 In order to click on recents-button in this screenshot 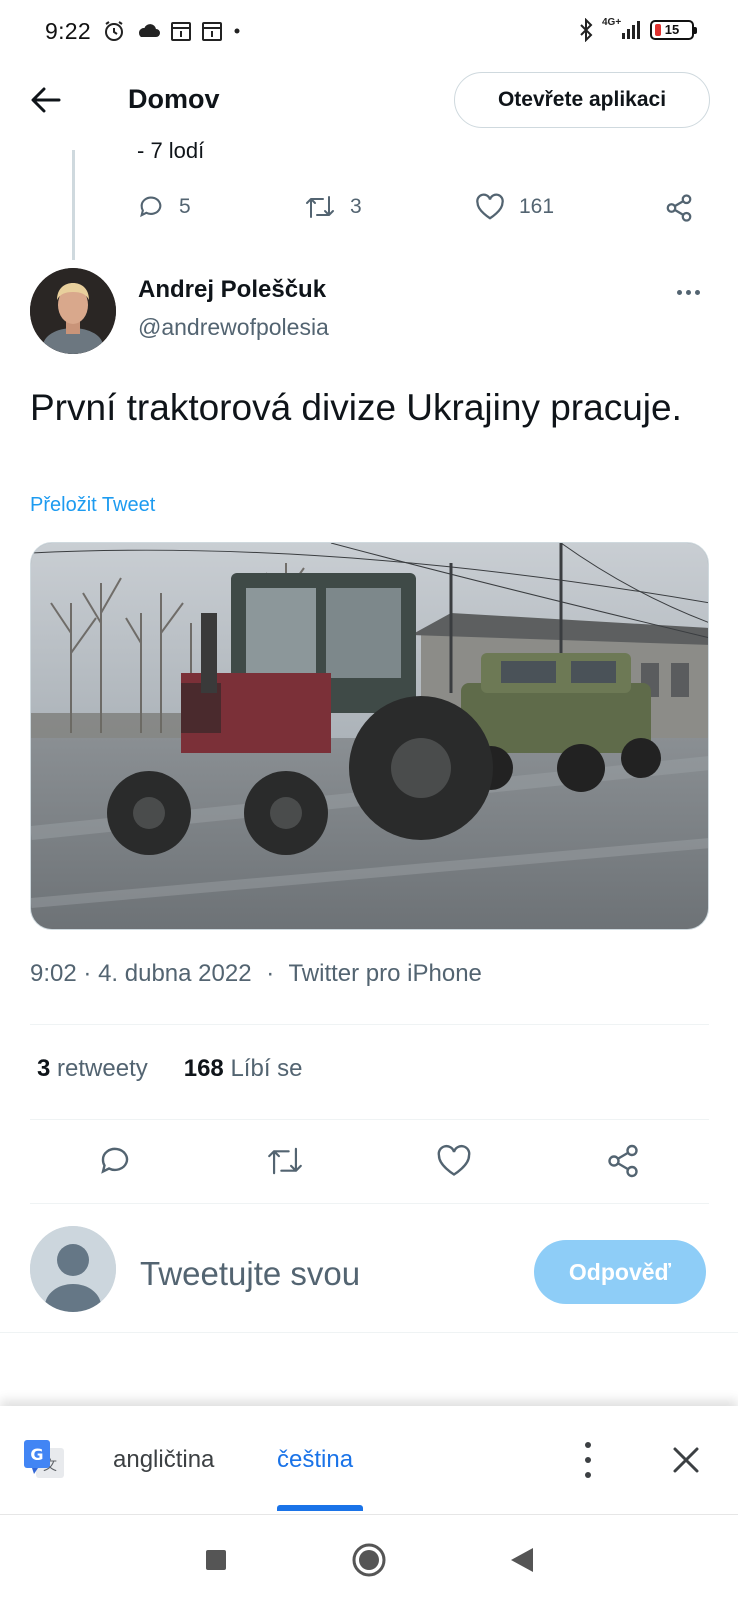, I will do `click(216, 1560)`.